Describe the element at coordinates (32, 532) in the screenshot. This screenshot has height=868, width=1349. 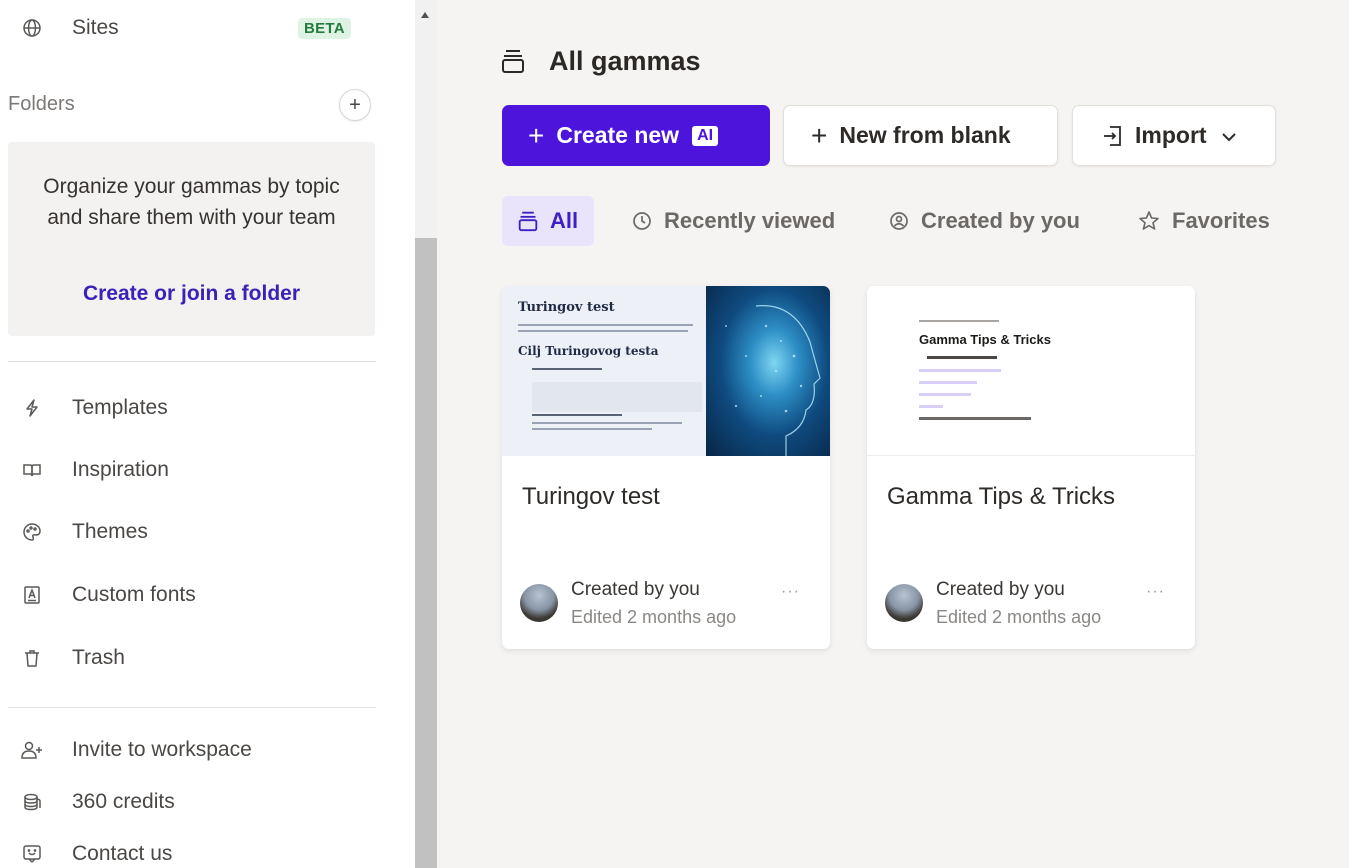
I see `palette-icon` at that location.